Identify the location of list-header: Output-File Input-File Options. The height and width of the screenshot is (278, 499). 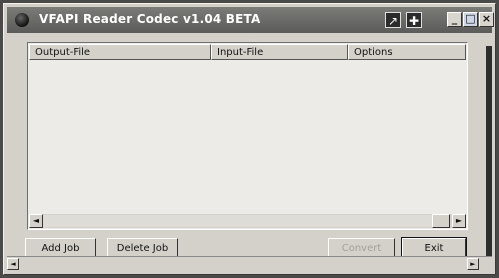
(247, 52).